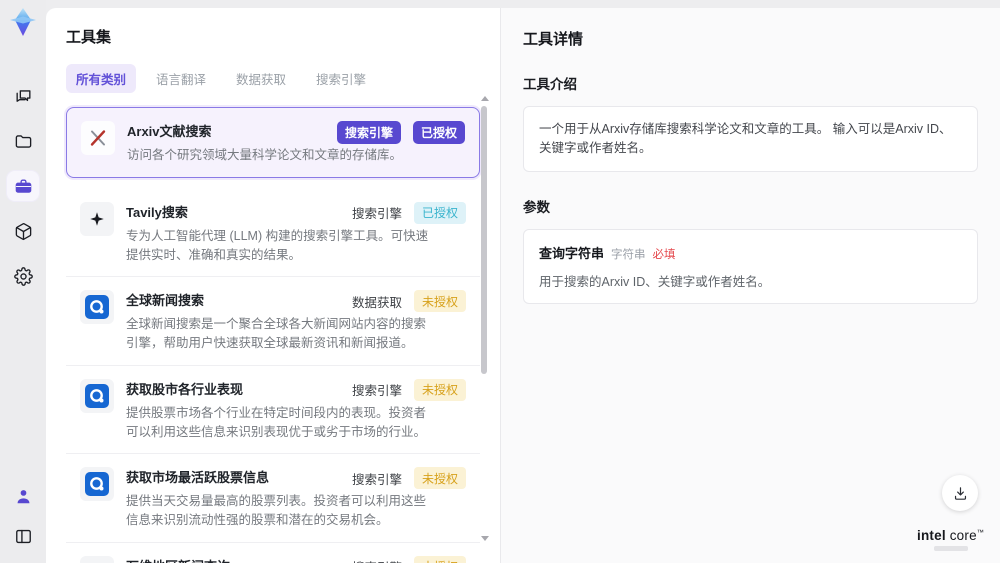 The height and width of the screenshot is (563, 1000). What do you see at coordinates (23, 141) in the screenshot?
I see `folder-icon` at bounding box center [23, 141].